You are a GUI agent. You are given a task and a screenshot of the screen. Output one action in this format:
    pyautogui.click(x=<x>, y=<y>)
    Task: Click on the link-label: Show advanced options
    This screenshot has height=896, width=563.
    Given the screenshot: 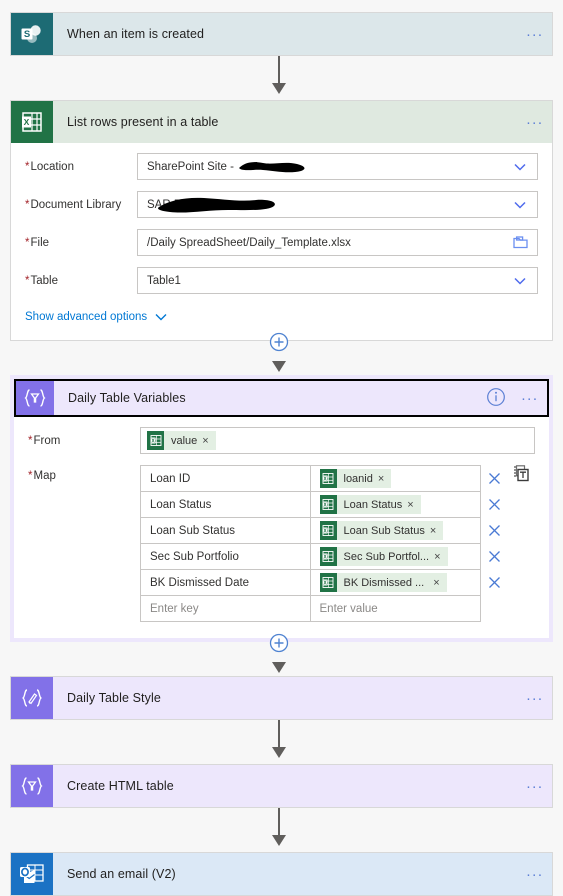 What is the action you would take?
    pyautogui.click(x=86, y=317)
    